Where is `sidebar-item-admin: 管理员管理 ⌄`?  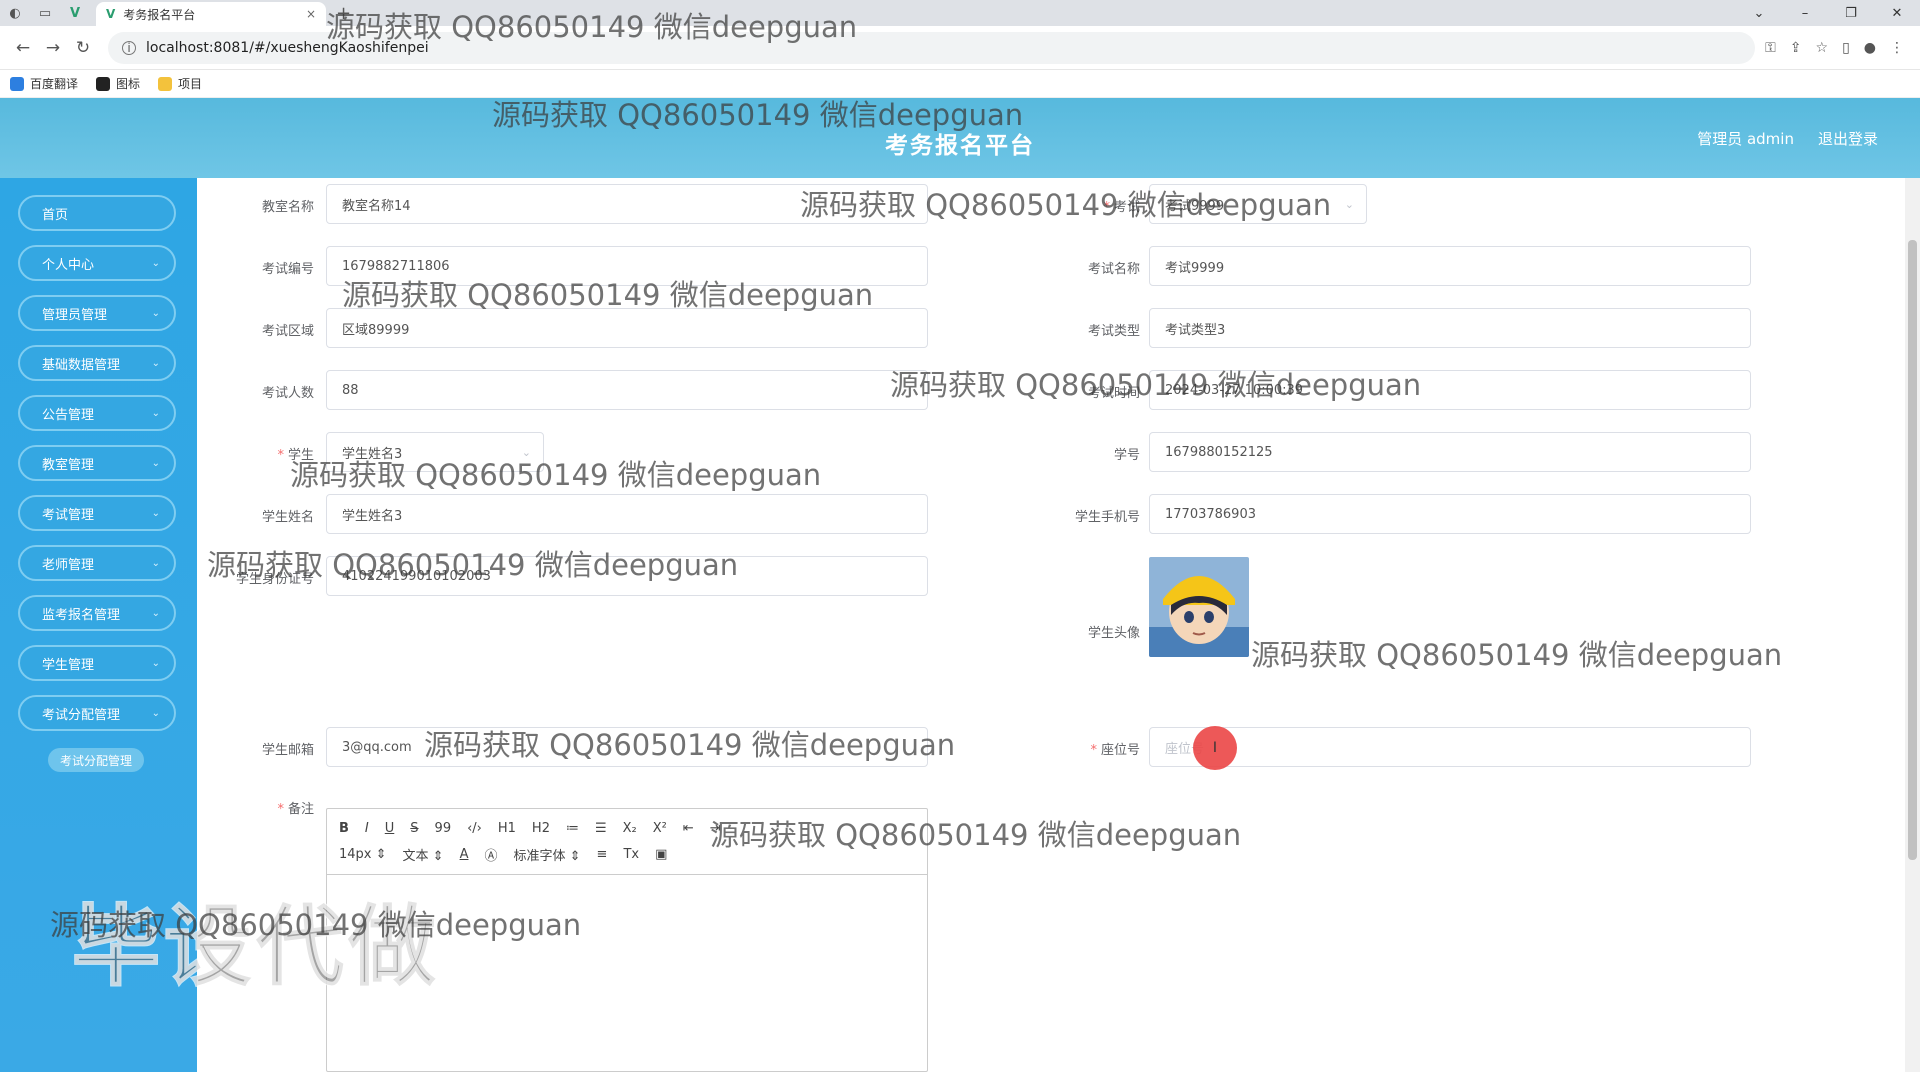 sidebar-item-admin: 管理员管理 ⌄ is located at coordinates (97, 313).